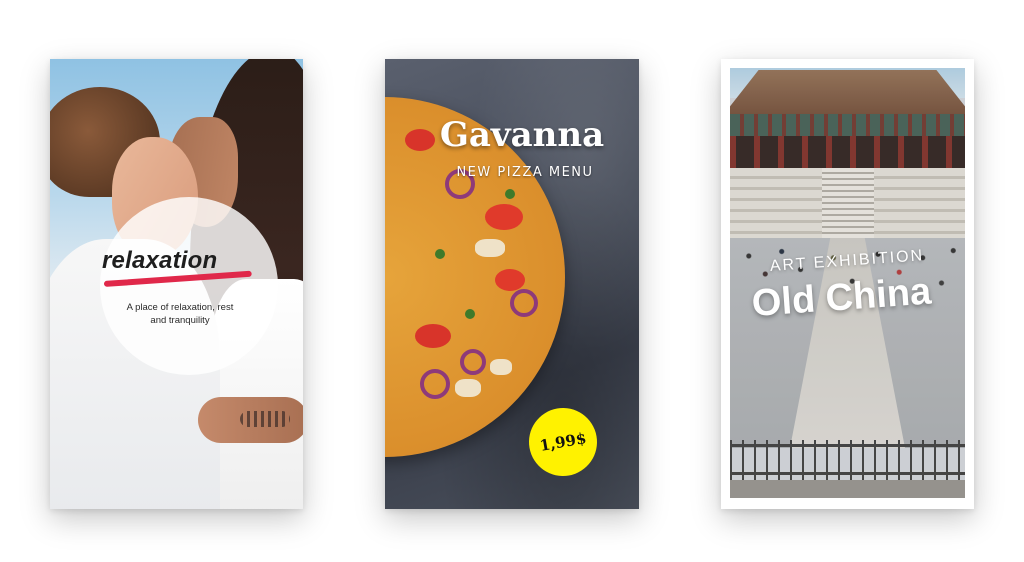  Describe the element at coordinates (563, 442) in the screenshot. I see `price-badge: 1,99$` at that location.